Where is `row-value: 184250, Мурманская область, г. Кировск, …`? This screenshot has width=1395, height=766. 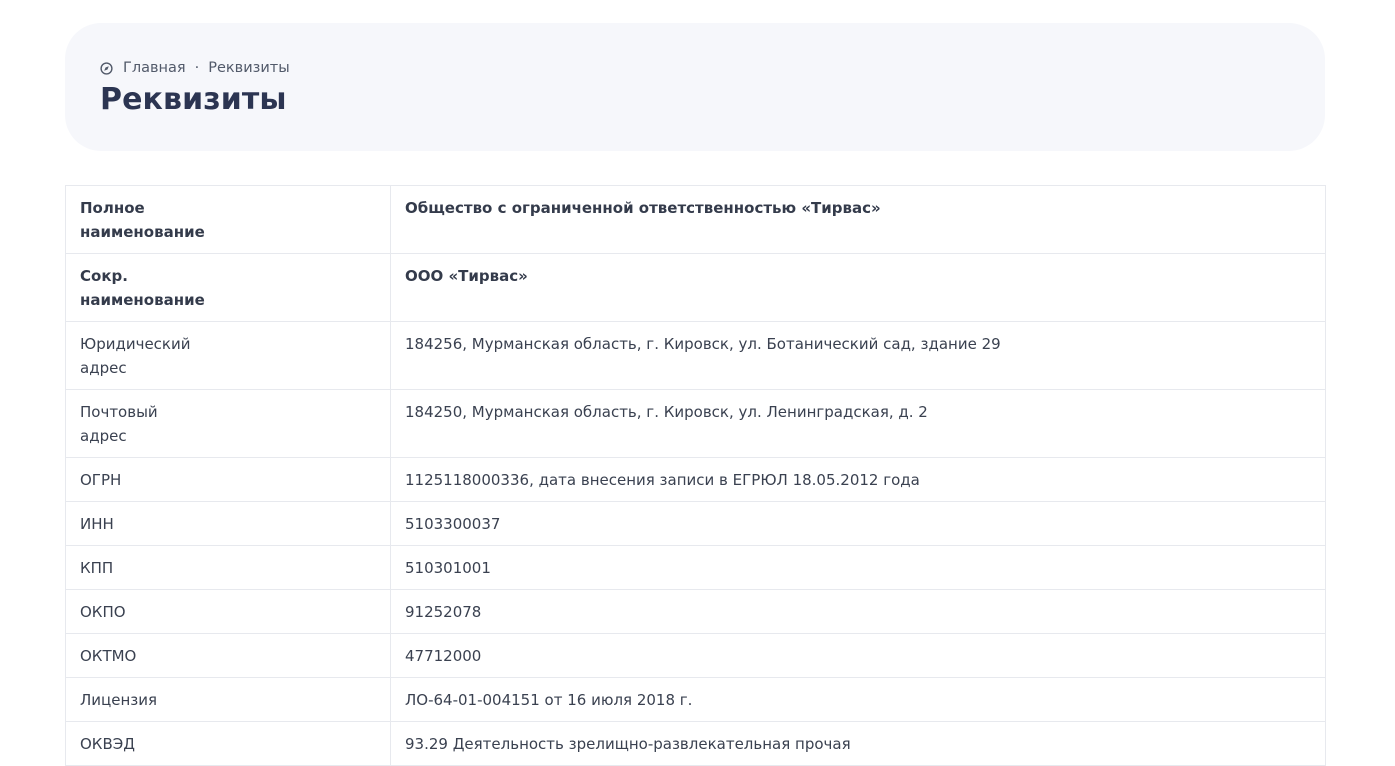 row-value: 184250, Мурманская область, г. Кировск, … is located at coordinates (858, 423).